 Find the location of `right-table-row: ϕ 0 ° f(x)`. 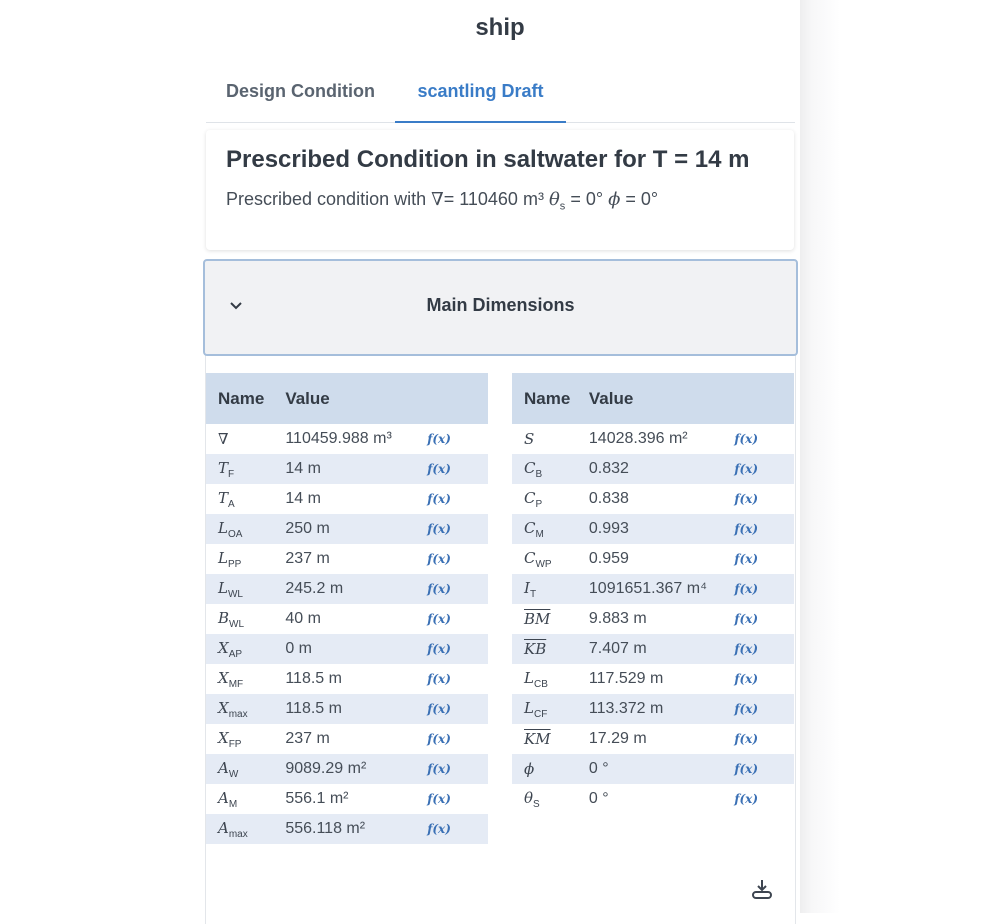

right-table-row: ϕ 0 ° f(x) is located at coordinates (653, 769).